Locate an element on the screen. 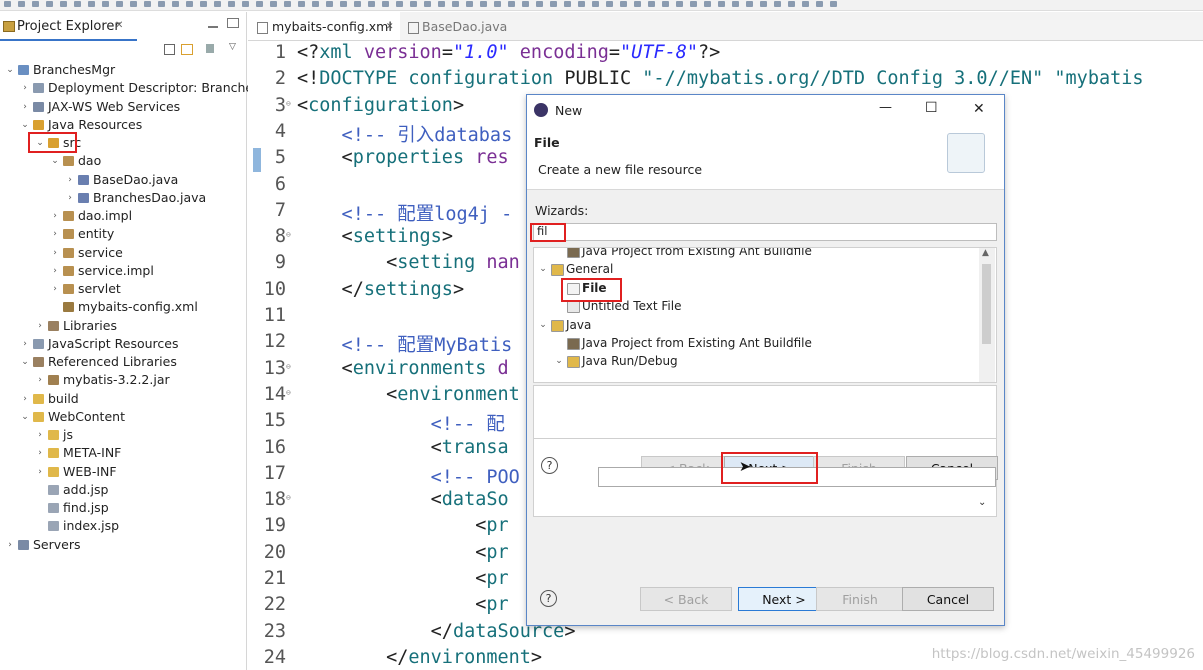  wizard-item: ⌄ Java Run/Debug is located at coordinates (754, 361).